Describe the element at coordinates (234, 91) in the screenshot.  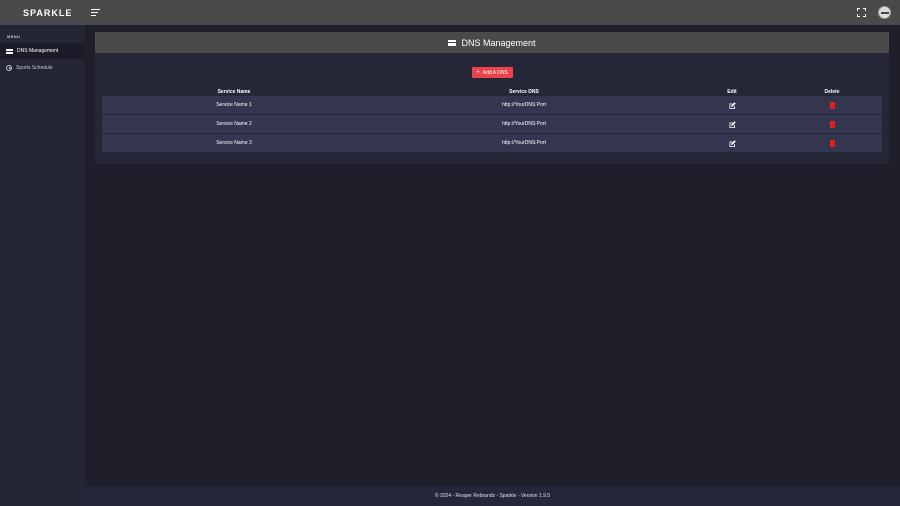
I see `column-header-service-name: Service Name` at that location.